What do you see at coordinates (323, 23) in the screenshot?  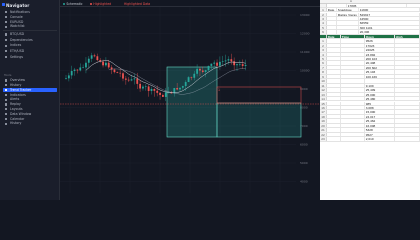 I see `row-number: 4` at bounding box center [323, 23].